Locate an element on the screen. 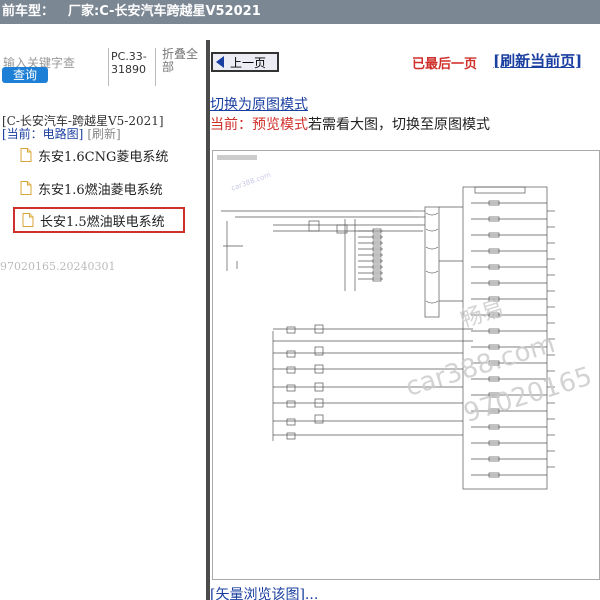 The width and height of the screenshot is (600, 600). arrow-left-icon is located at coordinates (220, 62).